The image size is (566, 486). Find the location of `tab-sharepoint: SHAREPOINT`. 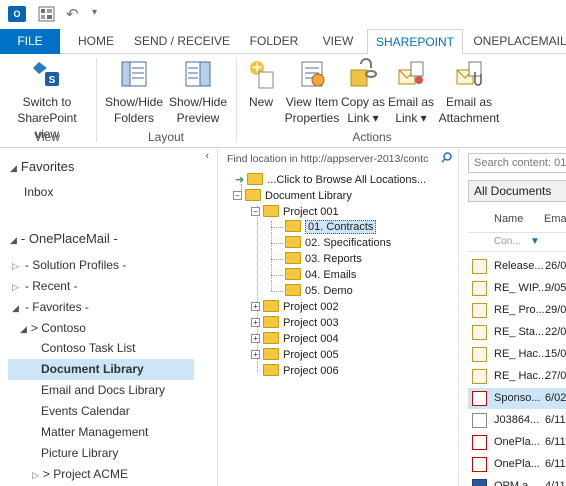

tab-sharepoint: SHAREPOINT is located at coordinates (415, 42).